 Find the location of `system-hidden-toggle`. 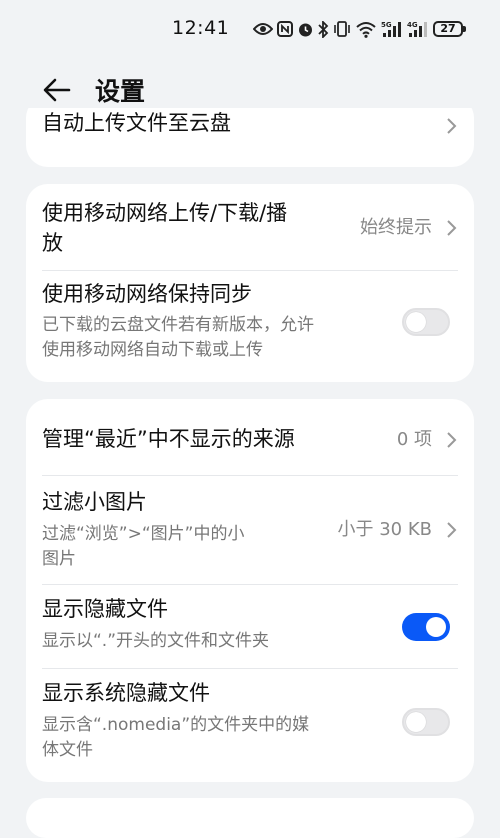

system-hidden-toggle is located at coordinates (426, 722).